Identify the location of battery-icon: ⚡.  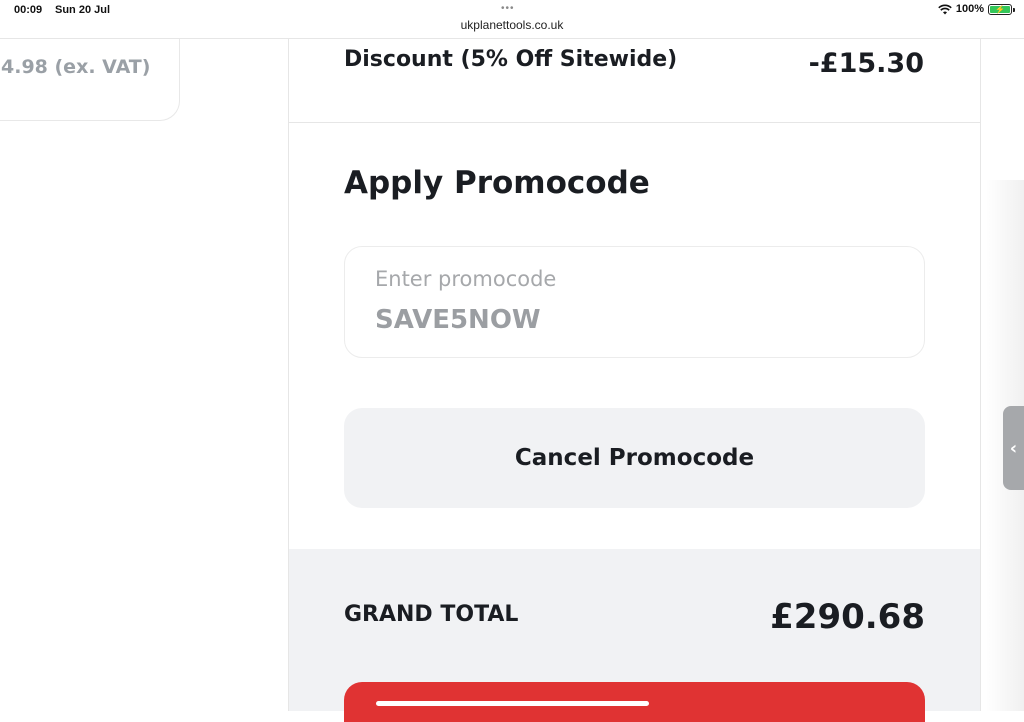
(1001, 9).